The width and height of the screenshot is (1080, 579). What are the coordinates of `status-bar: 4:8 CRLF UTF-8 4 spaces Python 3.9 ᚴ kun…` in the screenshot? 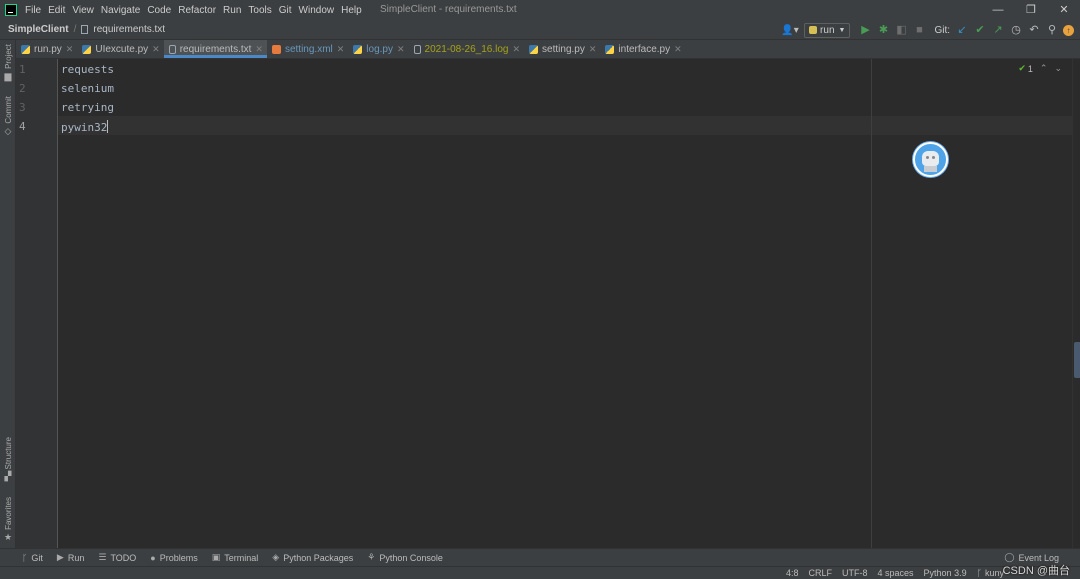 It's located at (540, 572).